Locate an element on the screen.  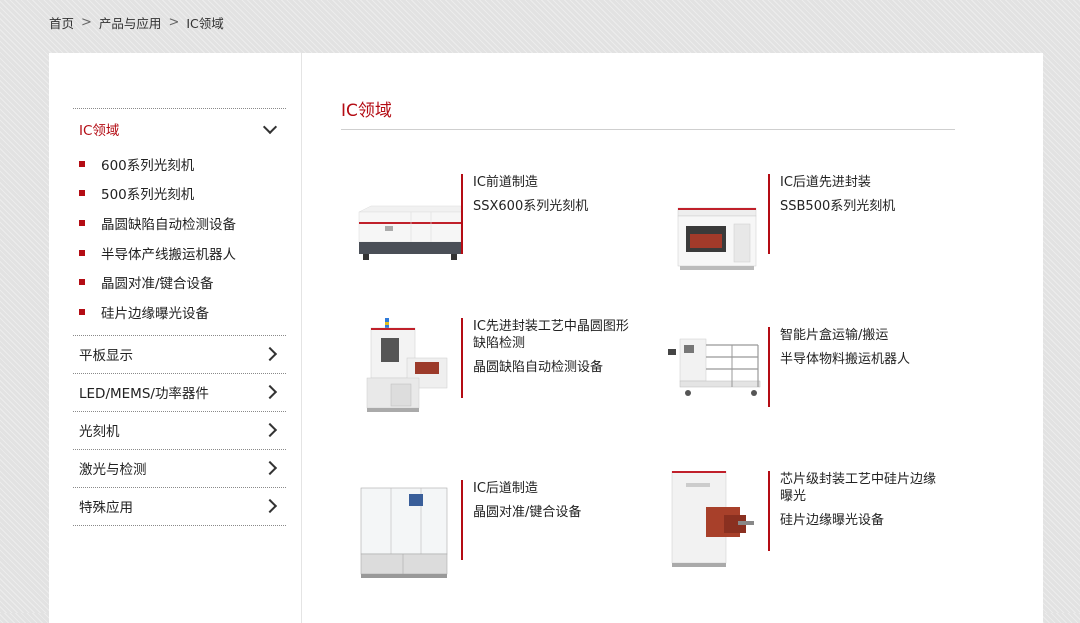
product-card: 芯片级封装工艺中硅片边缘曝光 硅片边缘曝光设备 is located at coordinates (798, 526).